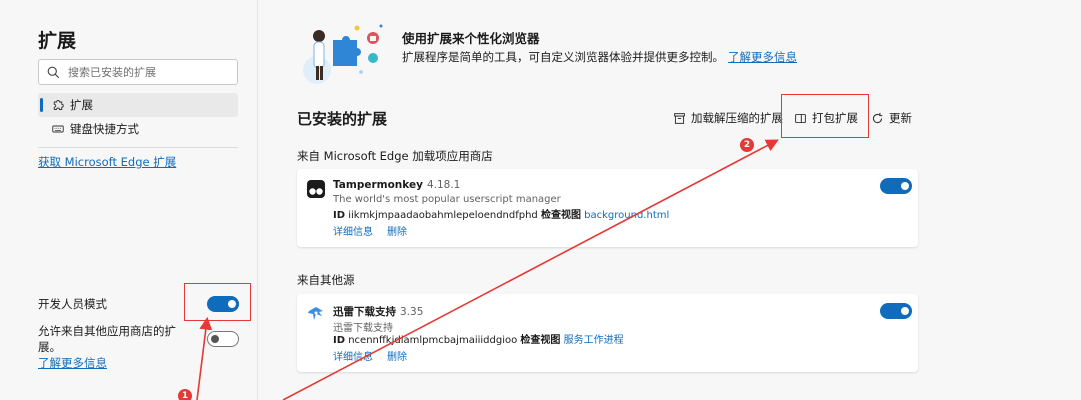 This screenshot has width=1081, height=400. I want to click on sidebar-item-keyboard-shortcuts: 键盘快捷方式, so click(138, 129).